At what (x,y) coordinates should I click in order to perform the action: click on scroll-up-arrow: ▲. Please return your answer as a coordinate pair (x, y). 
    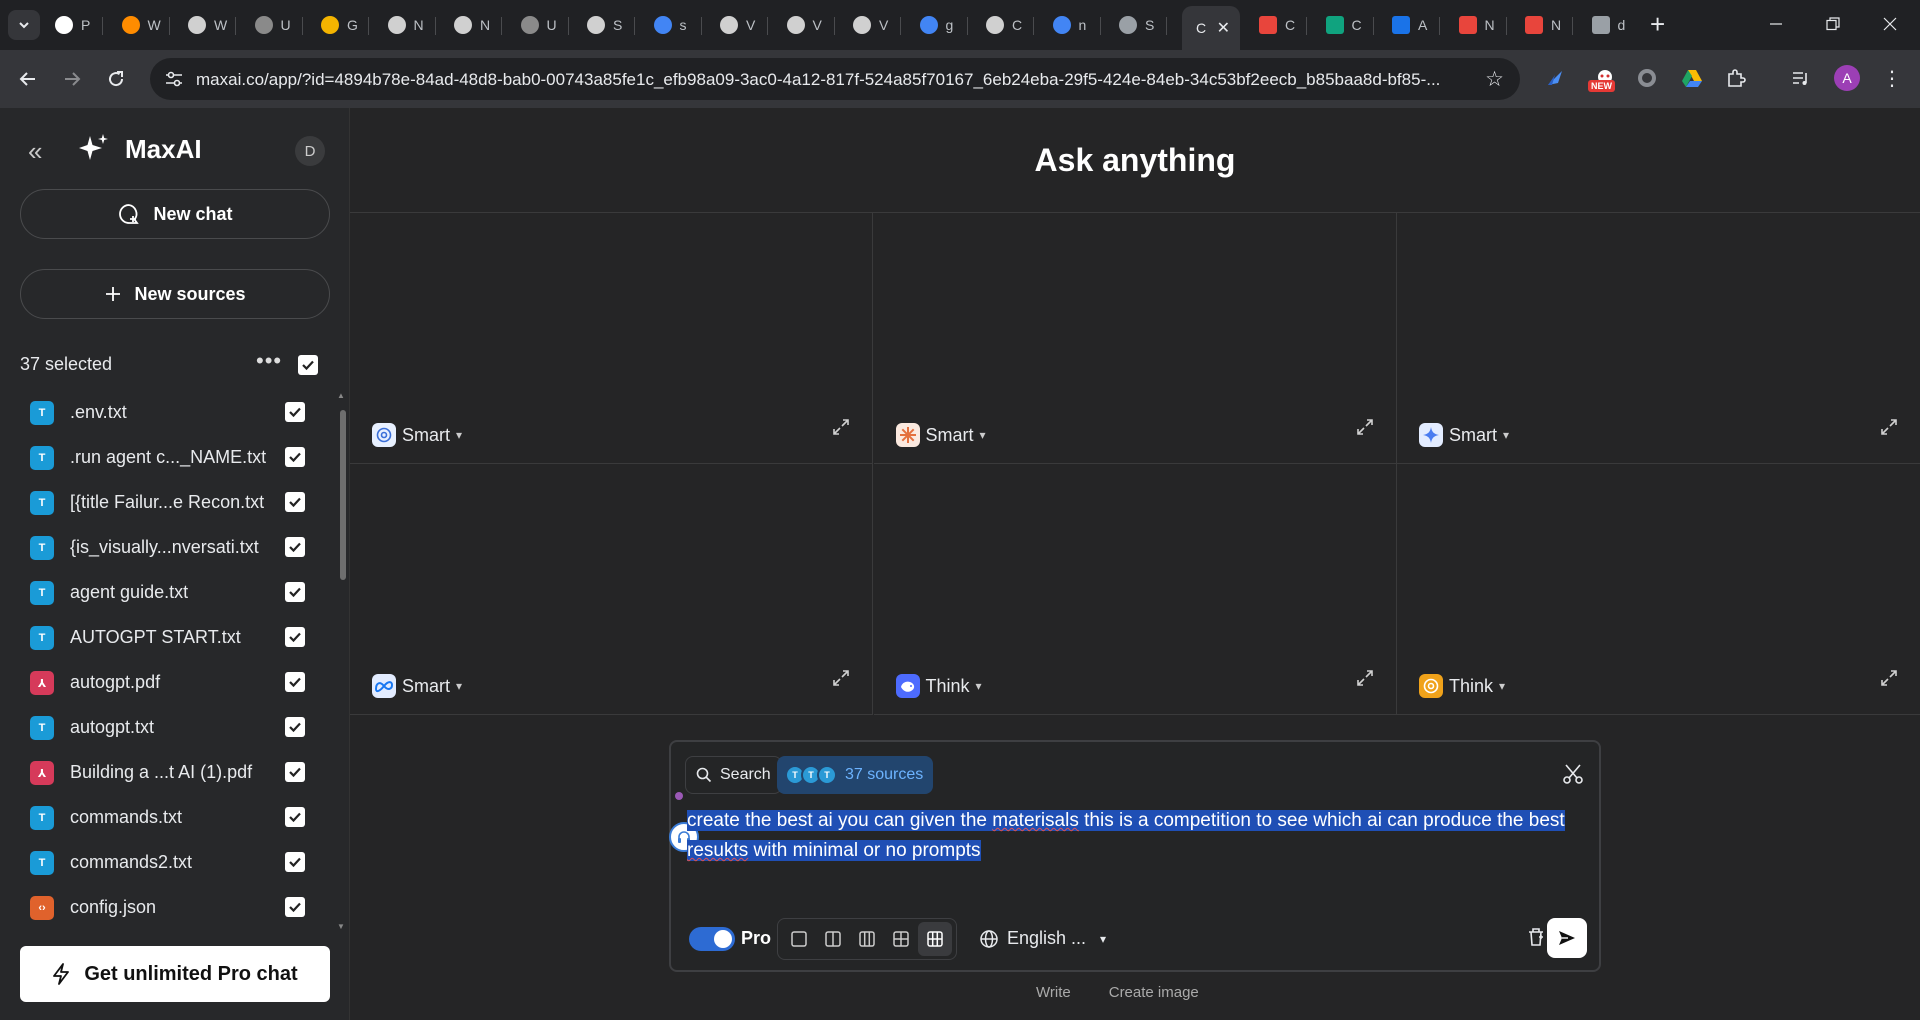
    Looking at the image, I should click on (341, 395).